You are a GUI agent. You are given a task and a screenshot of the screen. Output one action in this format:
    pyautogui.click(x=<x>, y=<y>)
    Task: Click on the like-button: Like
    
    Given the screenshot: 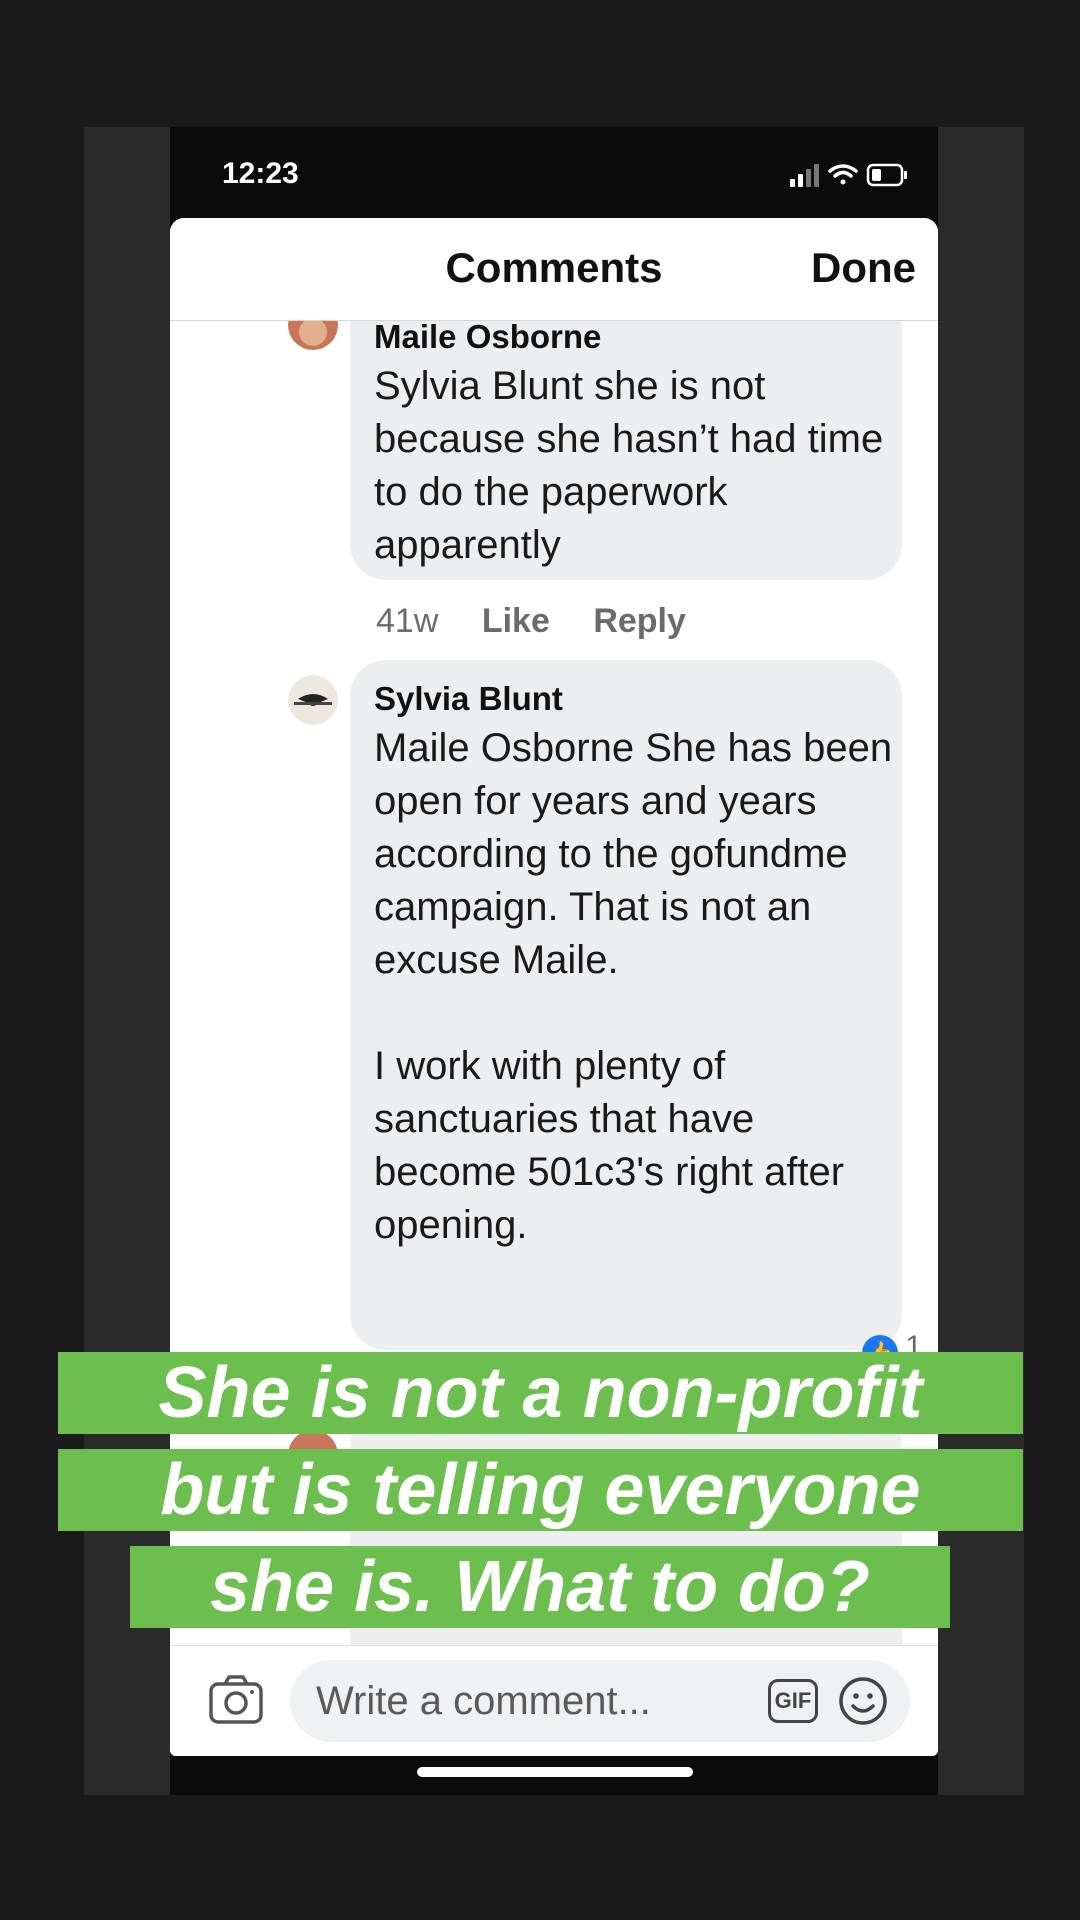 What is the action you would take?
    pyautogui.click(x=516, y=621)
    